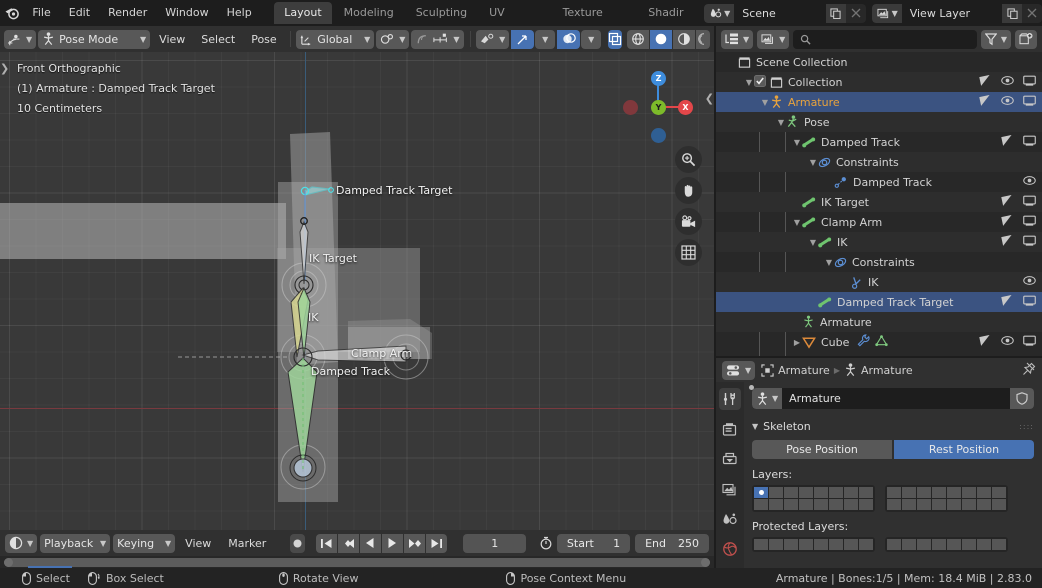  I want to click on tab-scene-properties, so click(730, 519).